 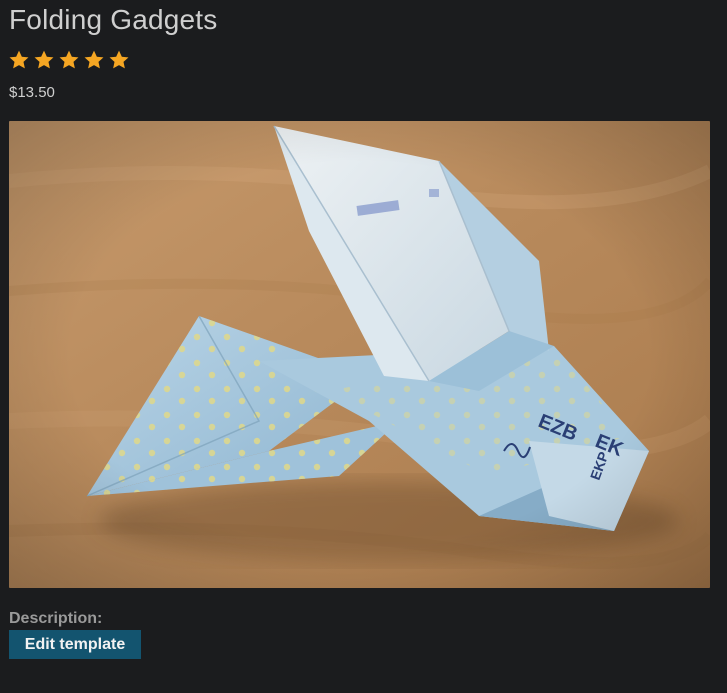 What do you see at coordinates (32, 92) in the screenshot?
I see `product-price: $13.50` at bounding box center [32, 92].